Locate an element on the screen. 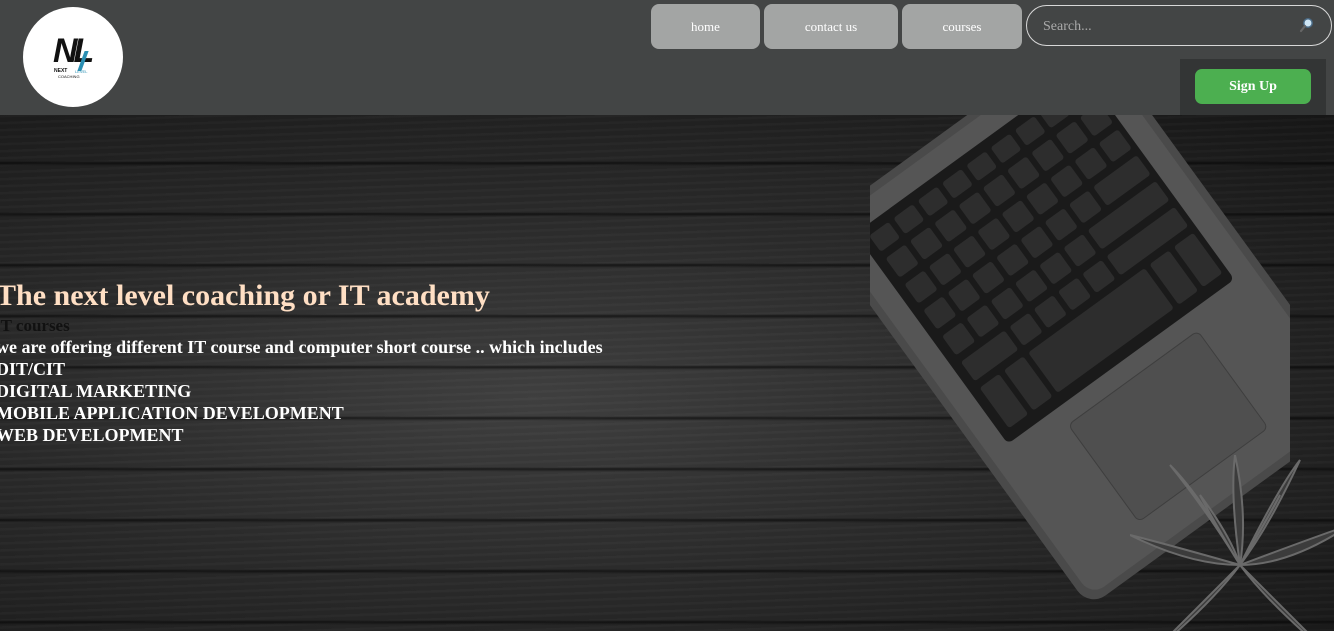 Image resolution: width=1334 pixels, height=631 pixels. signup-button: Sign Up is located at coordinates (1253, 86).